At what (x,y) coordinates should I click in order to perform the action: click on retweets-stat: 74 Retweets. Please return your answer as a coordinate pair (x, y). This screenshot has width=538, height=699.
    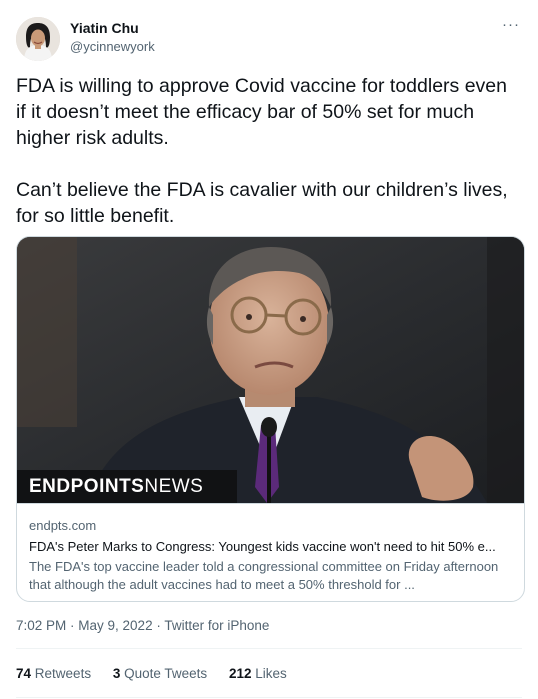
    Looking at the image, I should click on (53, 674).